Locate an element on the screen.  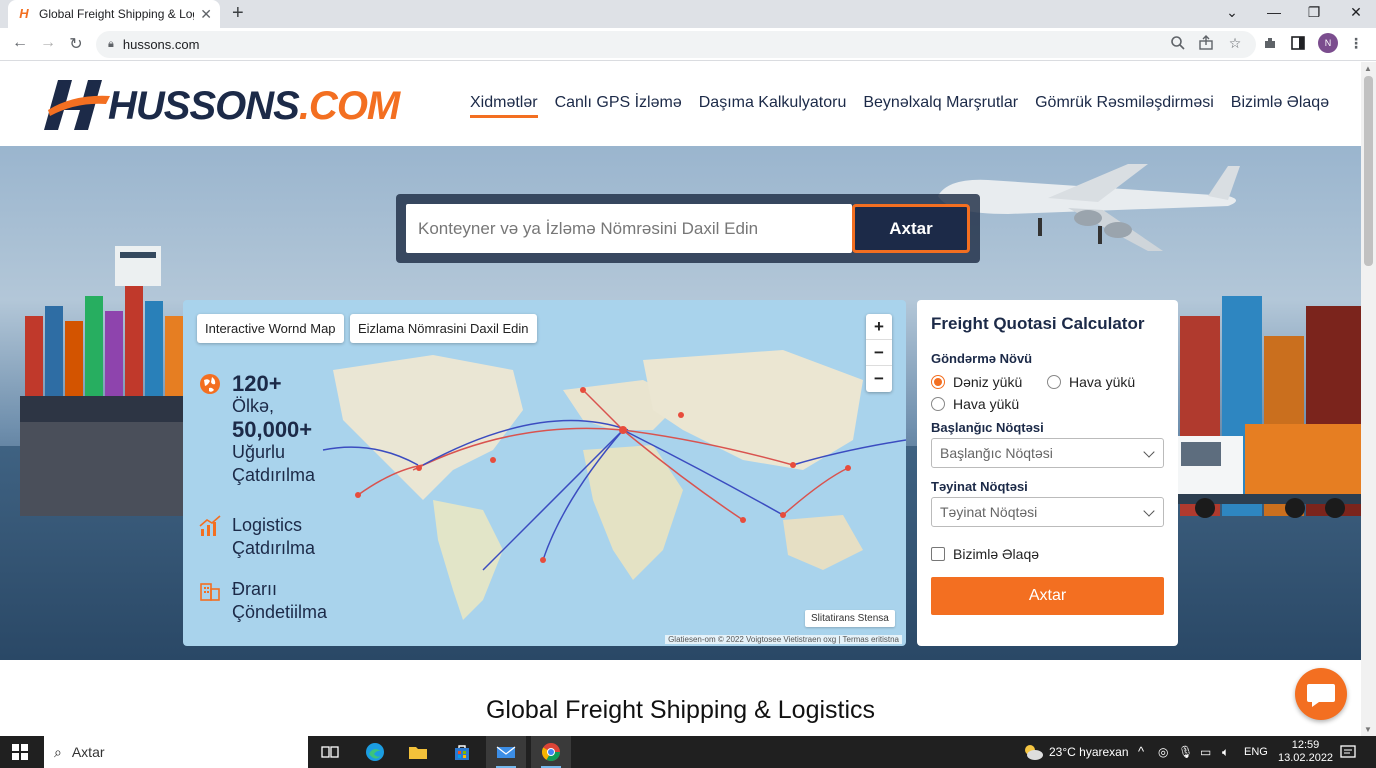
network-icon: ◎ is located at coordinates (1163, 752).